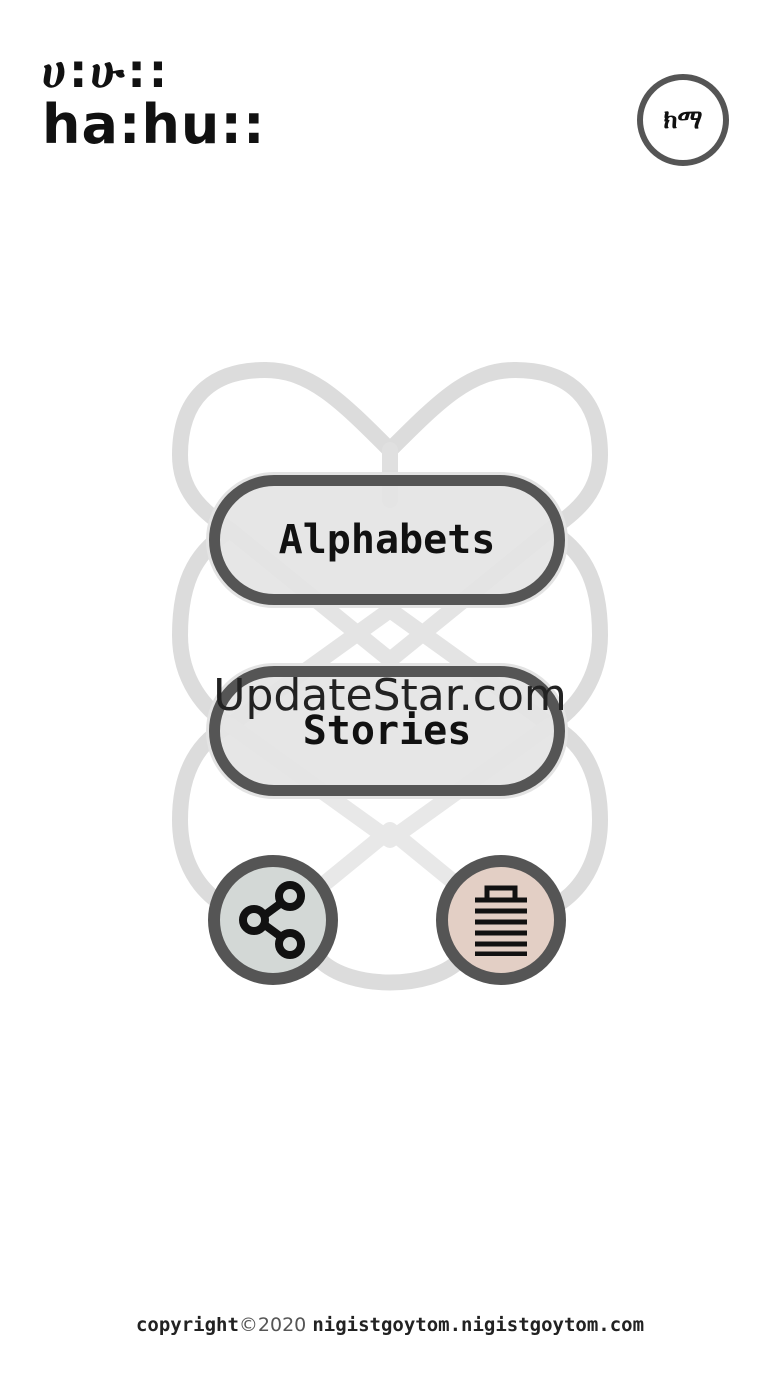  What do you see at coordinates (106, 71) in the screenshot?
I see `logo-geez-text: ሀ:ሁ::` at bounding box center [106, 71].